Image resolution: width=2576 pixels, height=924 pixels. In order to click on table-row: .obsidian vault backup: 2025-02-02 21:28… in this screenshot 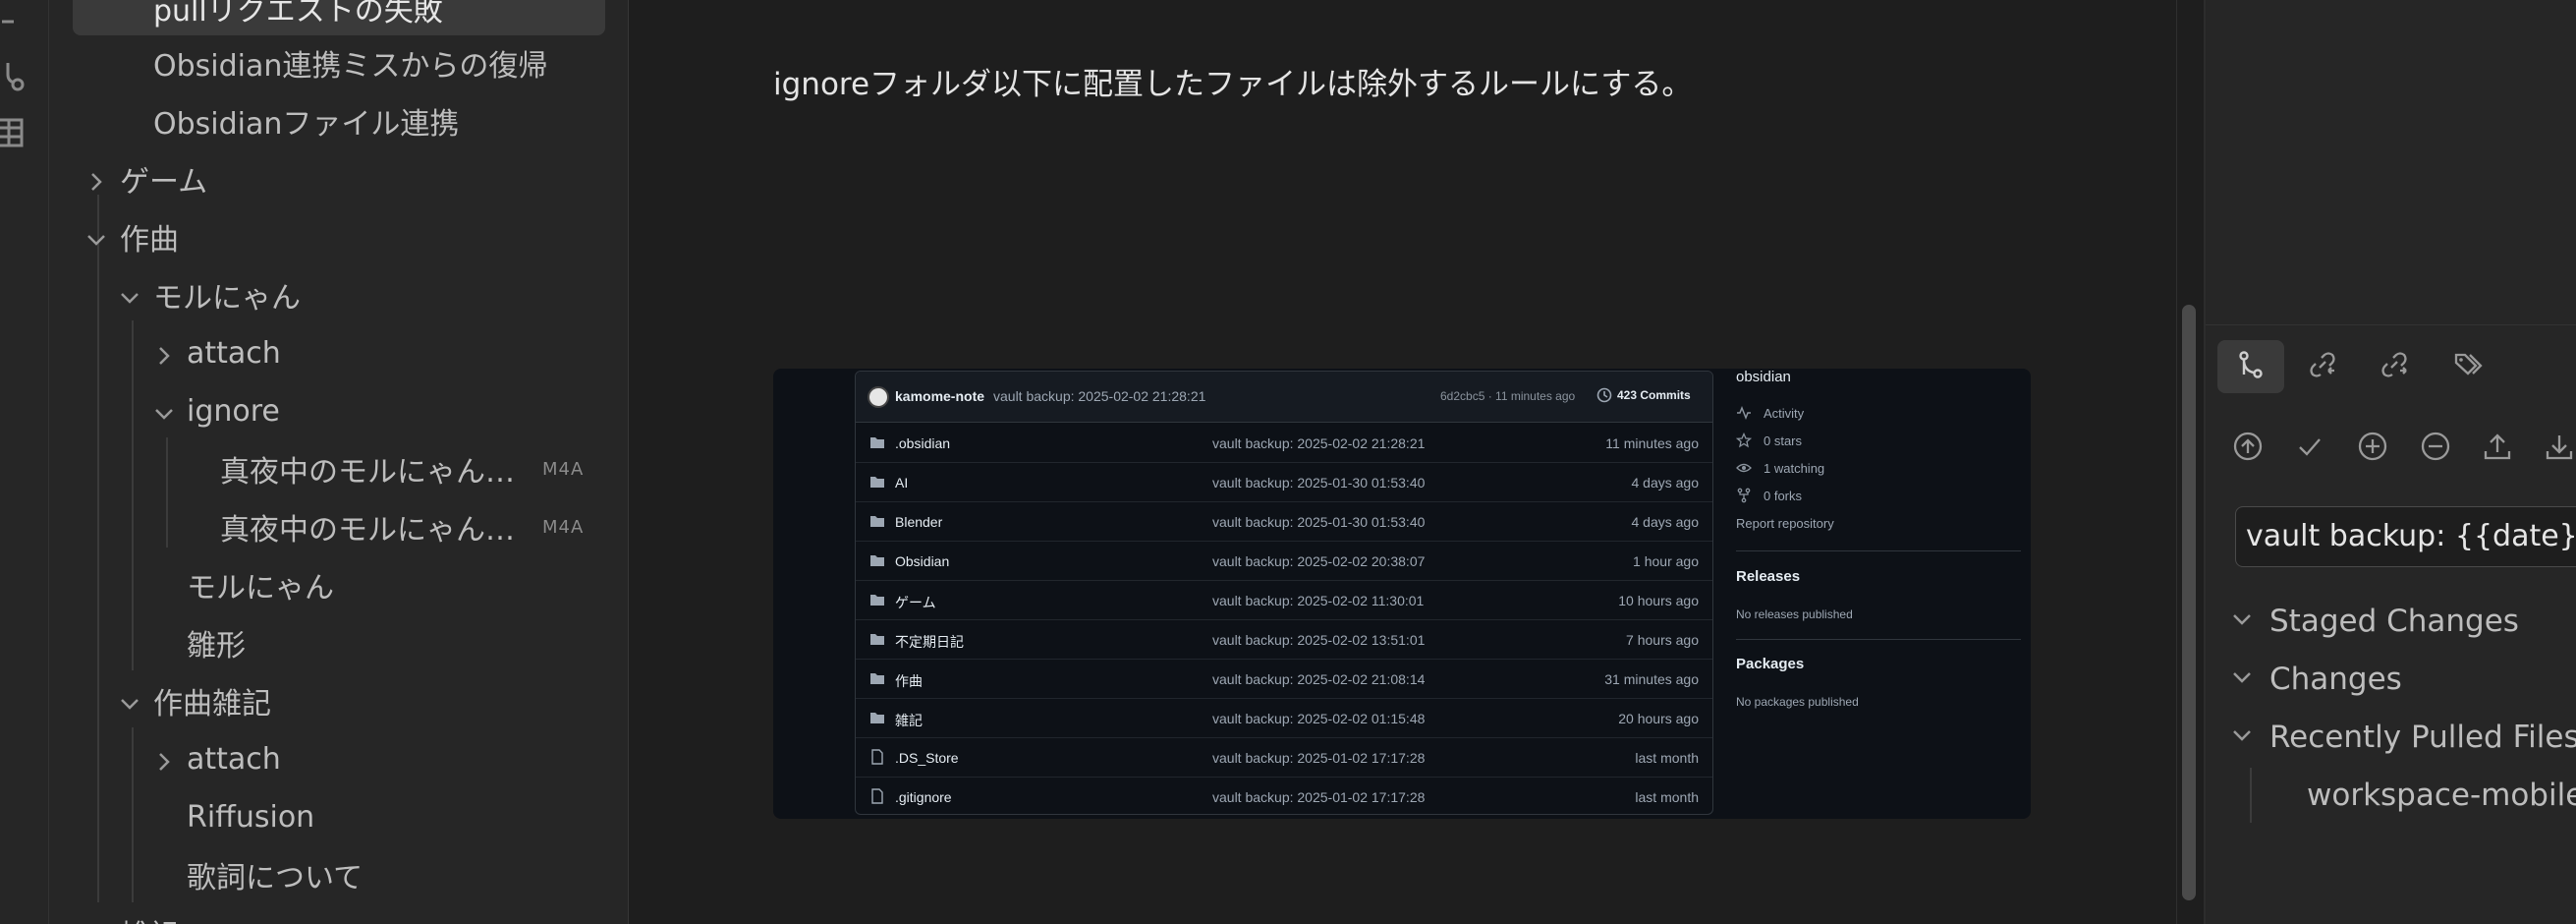, I will do `click(1284, 443)`.